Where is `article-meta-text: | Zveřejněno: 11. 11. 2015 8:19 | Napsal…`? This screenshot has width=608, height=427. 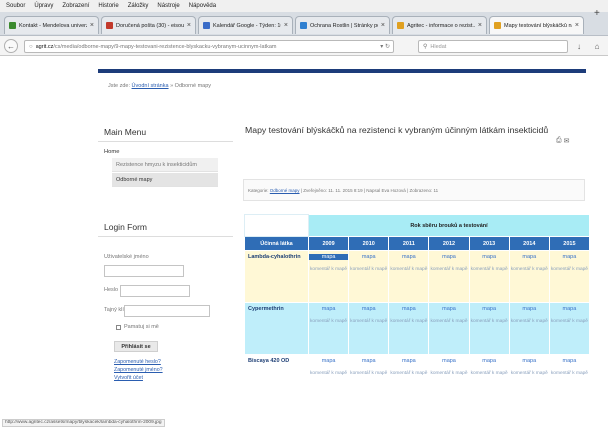 article-meta-text: | Zveřejněno: 11. 11. 2015 8:19 | Napsal… is located at coordinates (369, 190).